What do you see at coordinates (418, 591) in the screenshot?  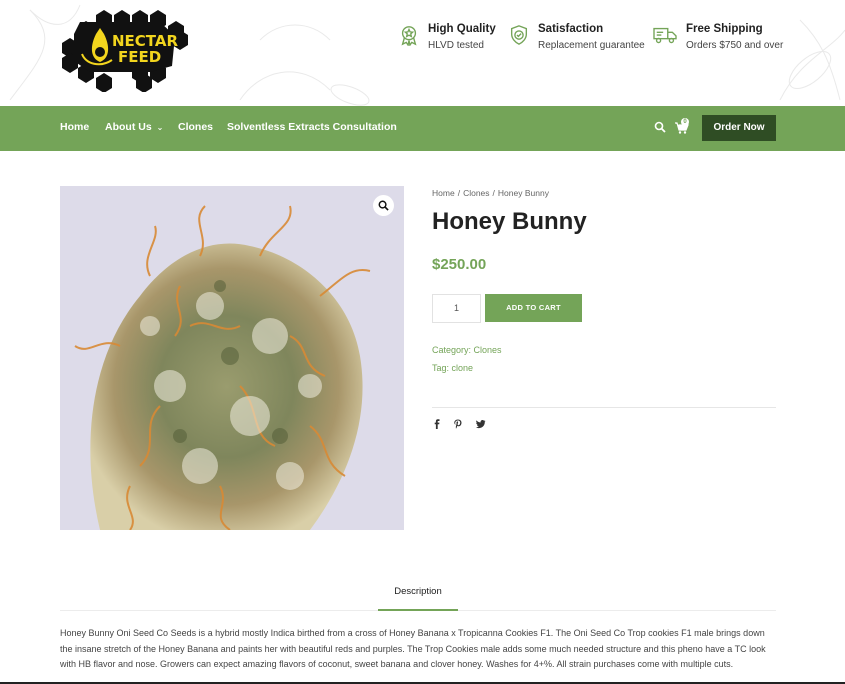 I see `tab-description: Description` at bounding box center [418, 591].